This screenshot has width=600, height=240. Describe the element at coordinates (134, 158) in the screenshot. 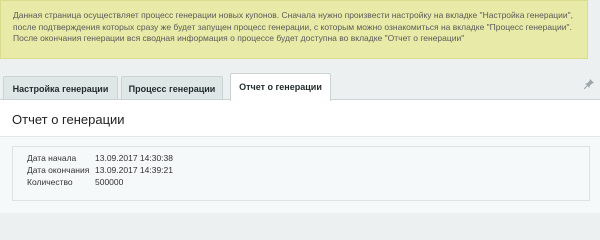

I see `report-value: 13.09.2017 14:30:38` at that location.